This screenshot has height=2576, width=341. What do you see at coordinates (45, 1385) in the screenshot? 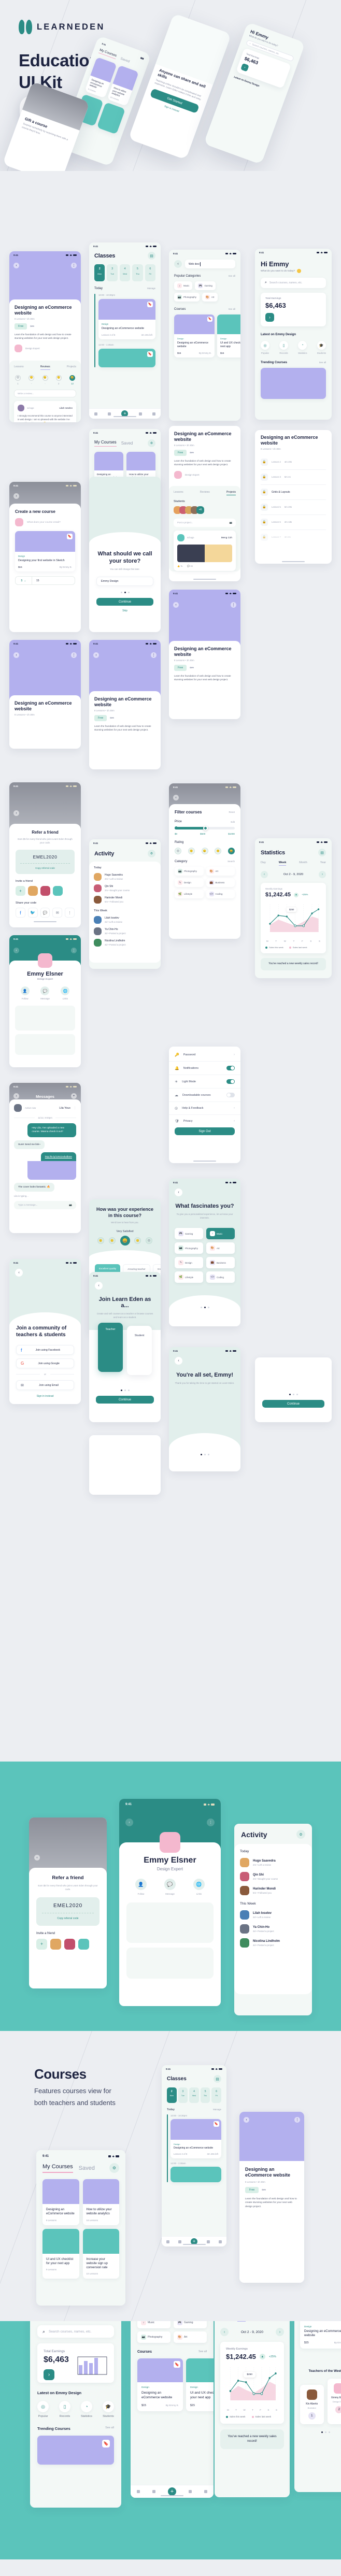
I see `email-join-button: ✉ Join using Email` at bounding box center [45, 1385].